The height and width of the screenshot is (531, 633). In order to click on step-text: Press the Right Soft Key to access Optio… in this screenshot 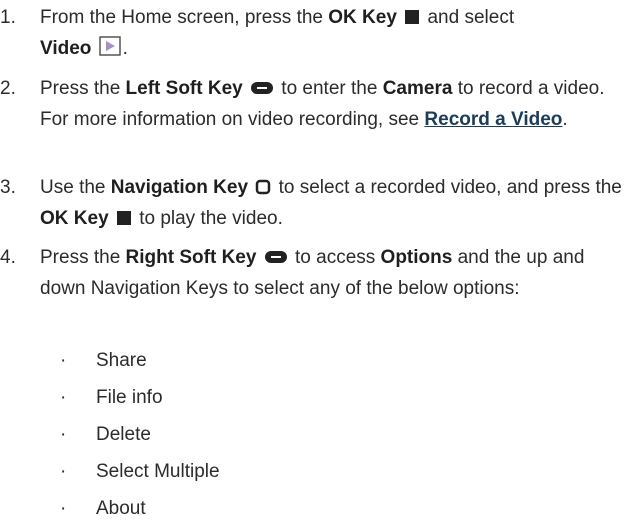, I will do `click(312, 272)`.